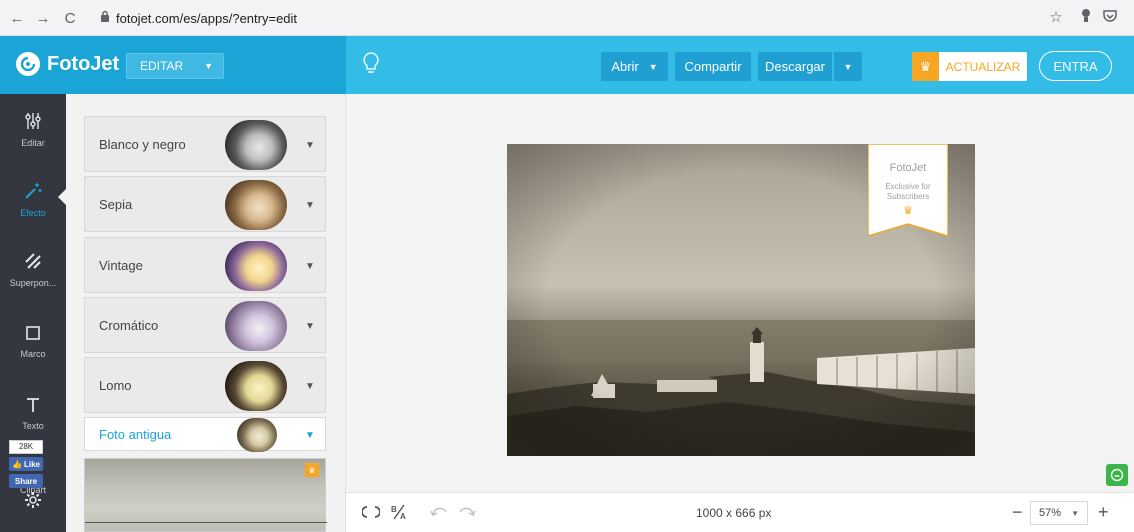 The height and width of the screenshot is (532, 1134). I want to click on facebook-share-button: Share, so click(26, 481).